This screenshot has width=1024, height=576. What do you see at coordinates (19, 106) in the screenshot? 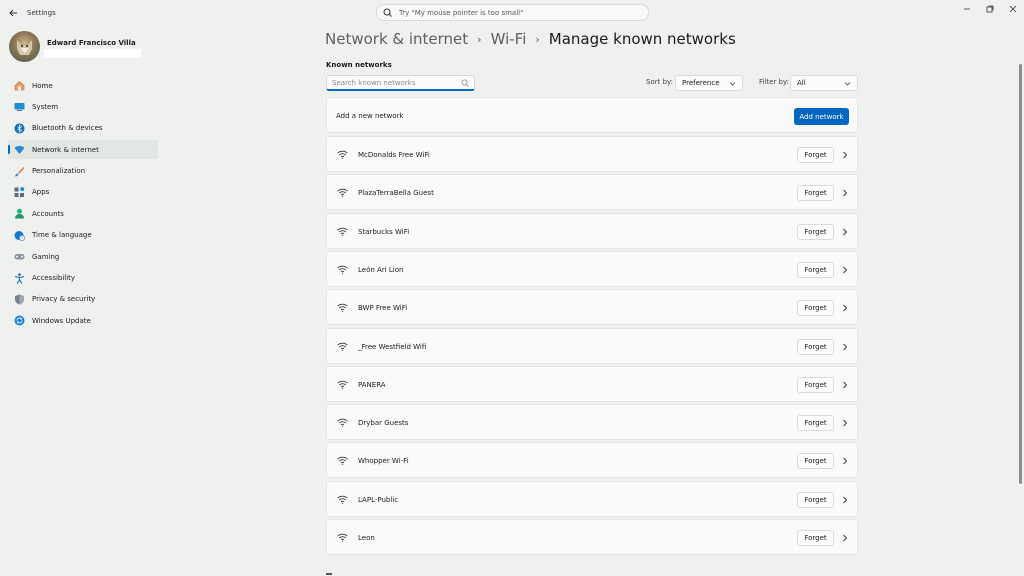
I see `system-icon` at bounding box center [19, 106].